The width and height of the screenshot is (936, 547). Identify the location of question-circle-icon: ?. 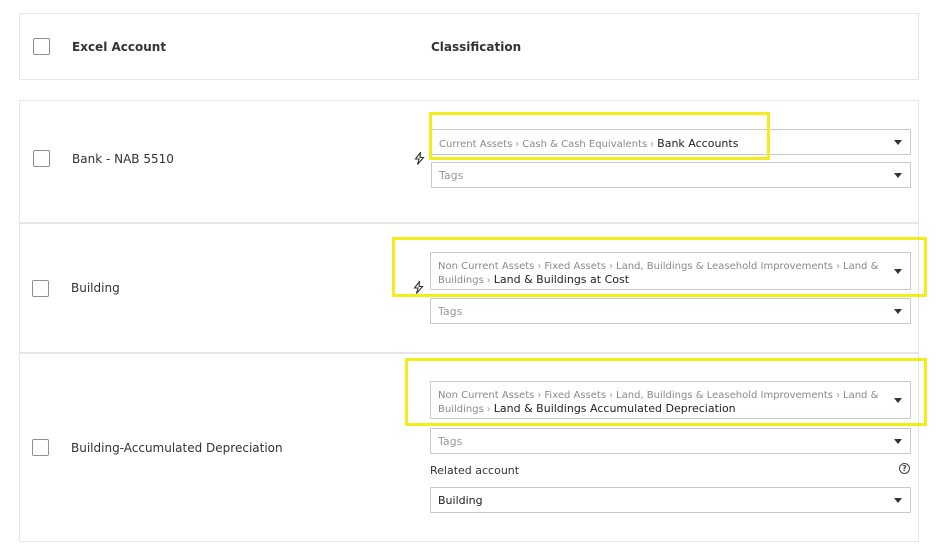
(904, 468).